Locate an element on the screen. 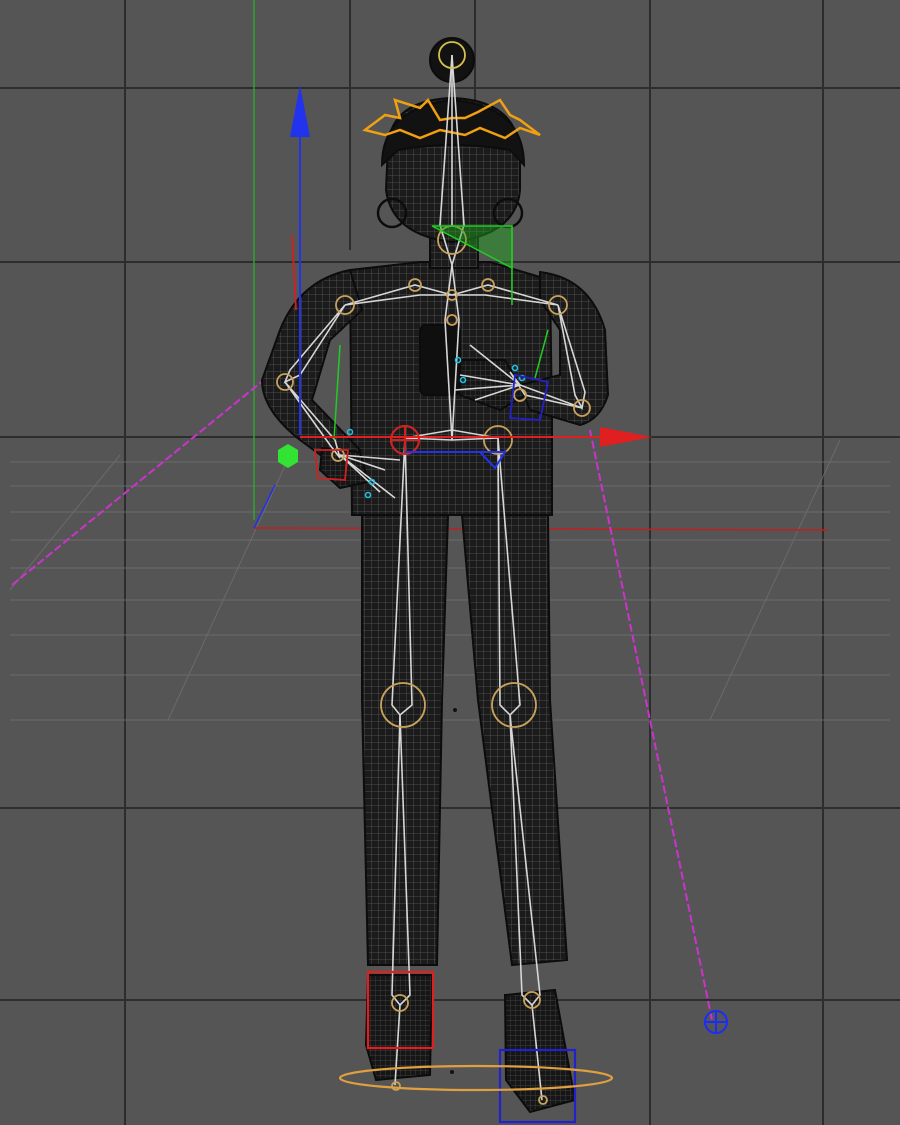 This screenshot has width=900, height=1125. right-leg-mesh is located at coordinates (514, 740).